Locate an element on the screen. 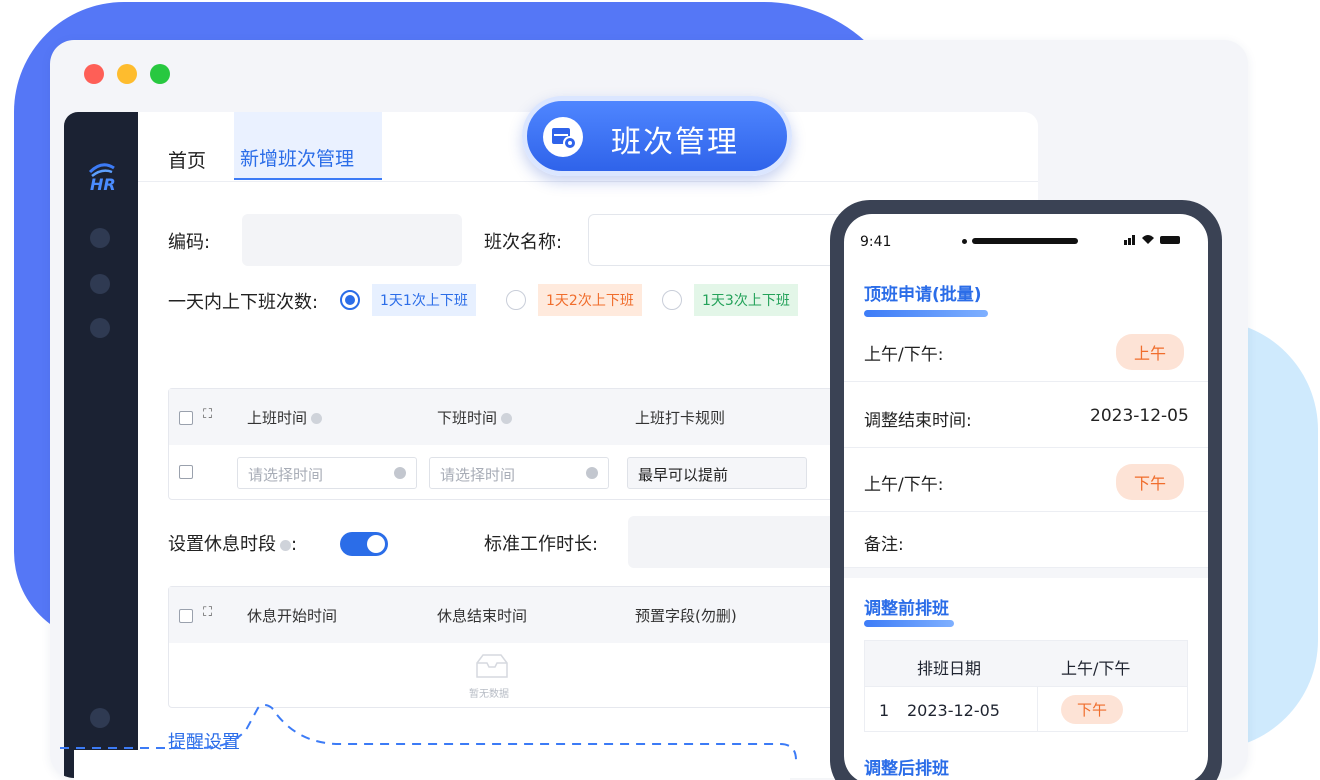 Image resolution: width=1320 pixels, height=780 pixels. option-3: 1天3次上下班 is located at coordinates (730, 300).